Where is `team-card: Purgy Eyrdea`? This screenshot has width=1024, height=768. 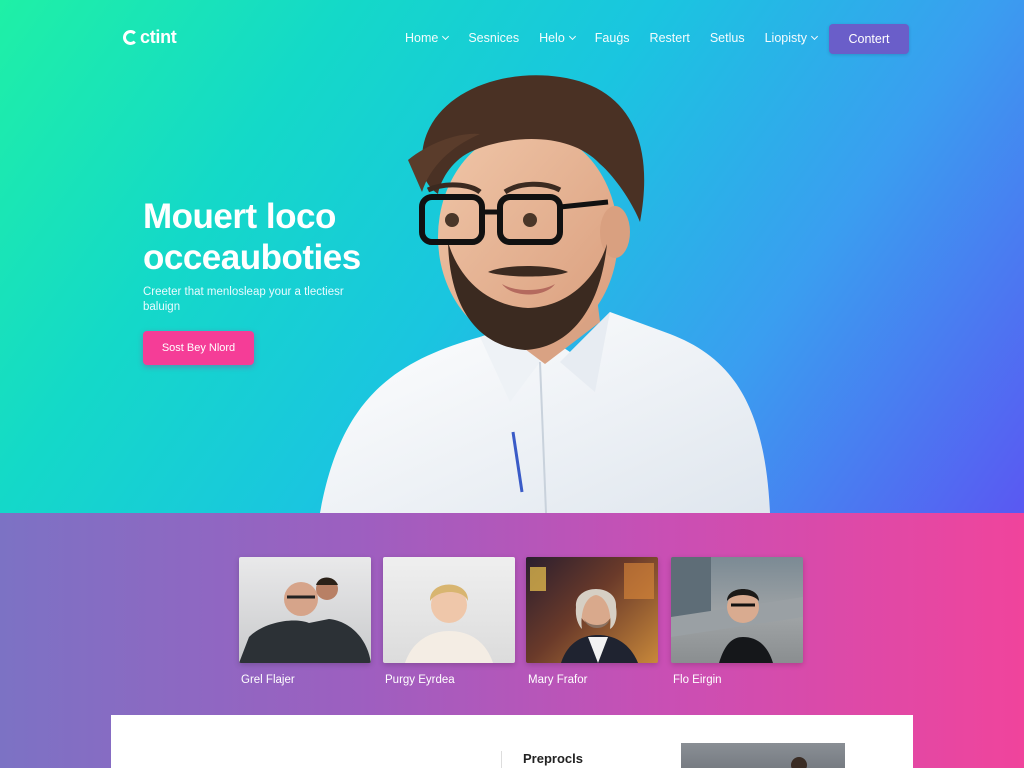 team-card: Purgy Eyrdea is located at coordinates (449, 621).